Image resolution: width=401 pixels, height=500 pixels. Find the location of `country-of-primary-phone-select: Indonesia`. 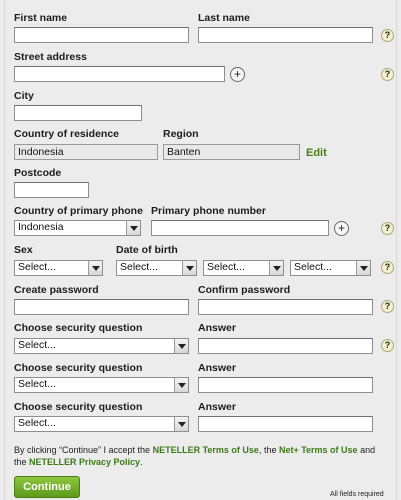

country-of-primary-phone-select: Indonesia is located at coordinates (77, 228).